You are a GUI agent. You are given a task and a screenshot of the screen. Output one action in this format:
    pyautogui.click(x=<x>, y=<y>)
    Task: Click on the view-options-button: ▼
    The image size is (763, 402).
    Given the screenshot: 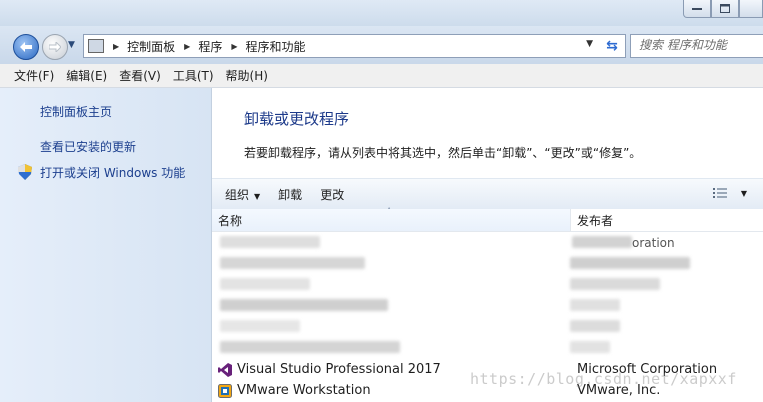 What is the action you would take?
    pyautogui.click(x=729, y=193)
    